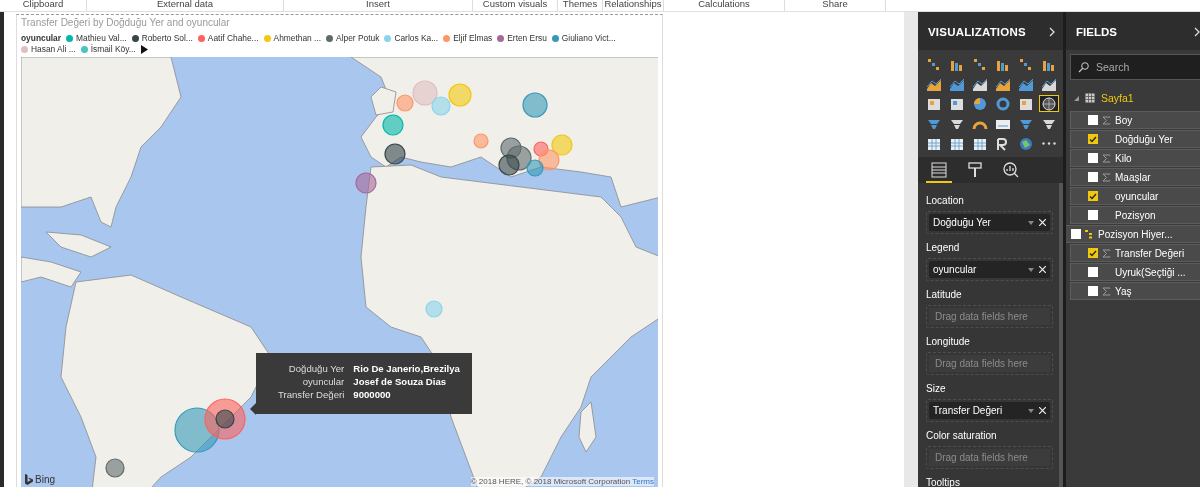  Describe the element at coordinates (1135, 196) in the screenshot. I see `field-item: oyuncular` at that location.